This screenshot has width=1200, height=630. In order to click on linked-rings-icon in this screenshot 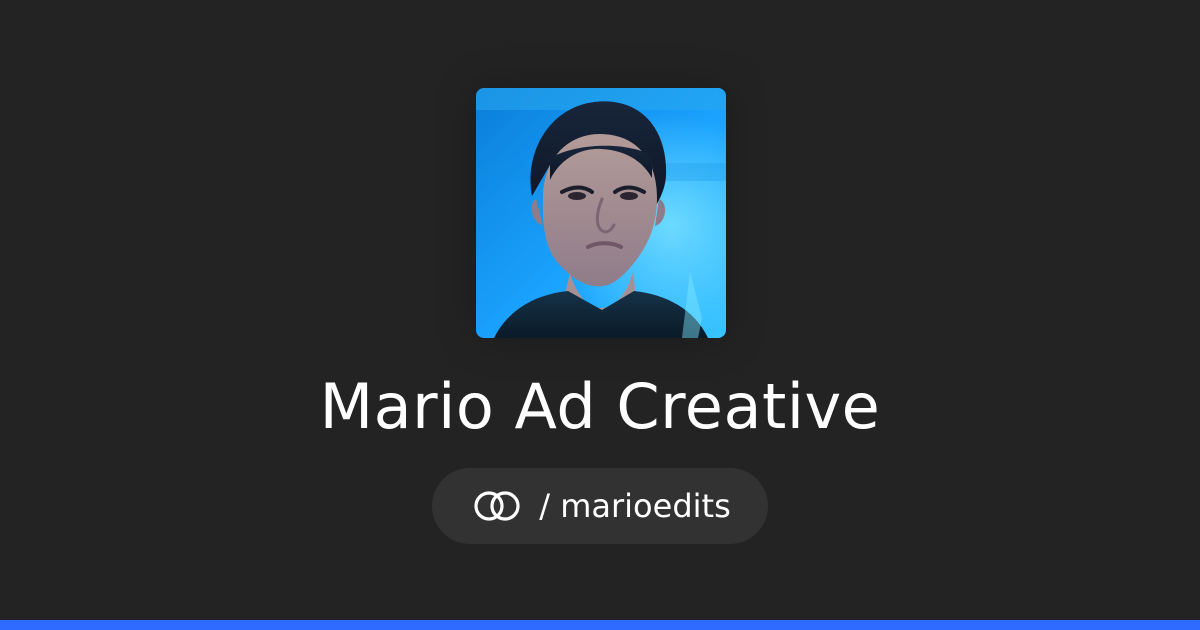, I will do `click(497, 506)`.